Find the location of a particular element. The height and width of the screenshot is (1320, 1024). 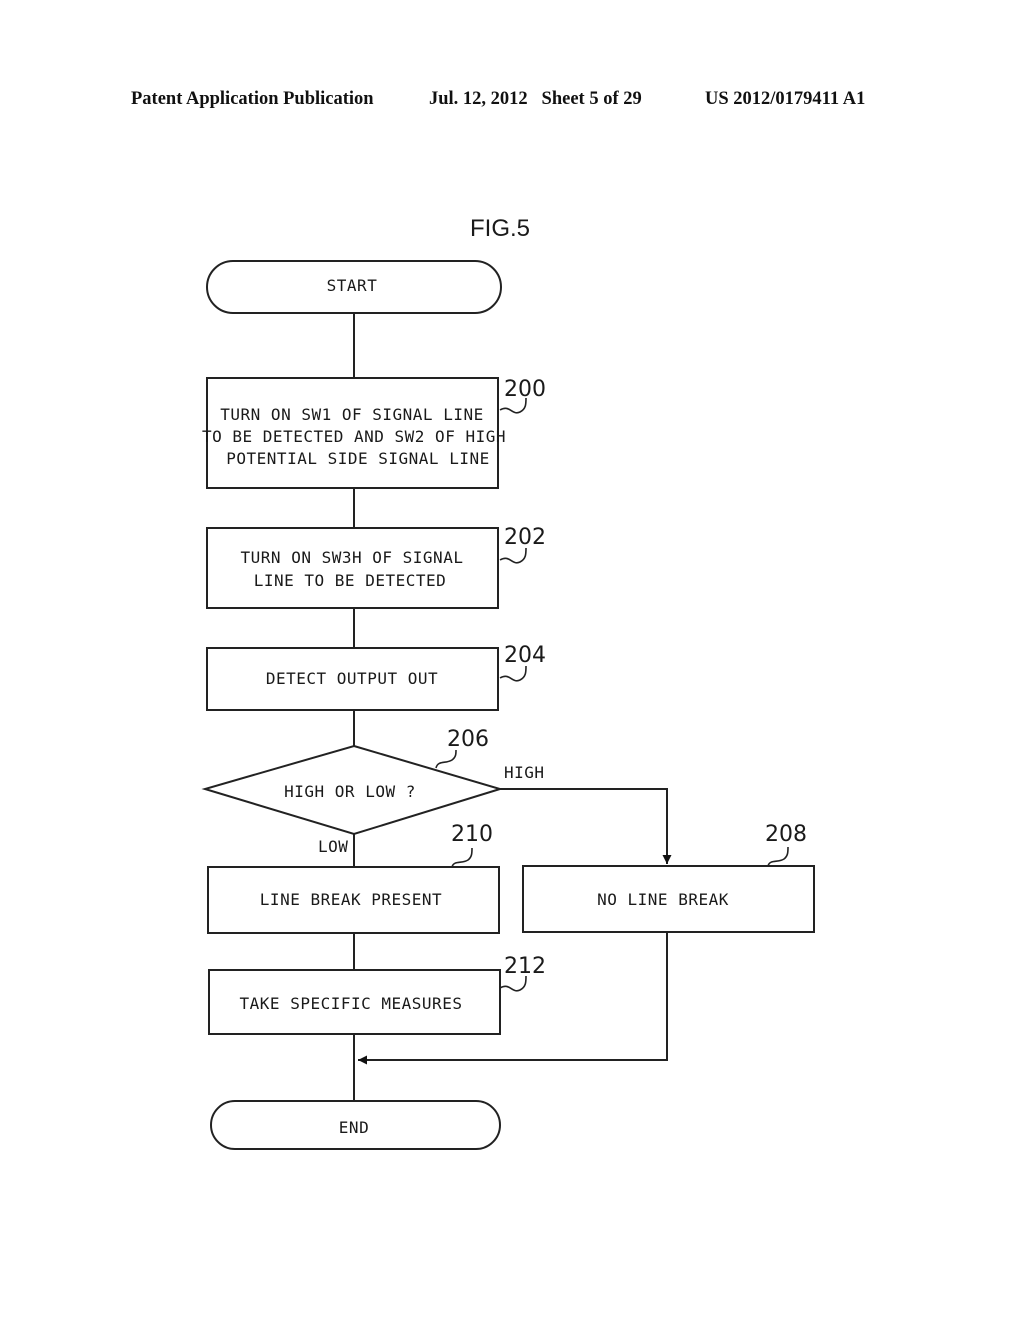

step-204-leader is located at coordinates (513, 673).